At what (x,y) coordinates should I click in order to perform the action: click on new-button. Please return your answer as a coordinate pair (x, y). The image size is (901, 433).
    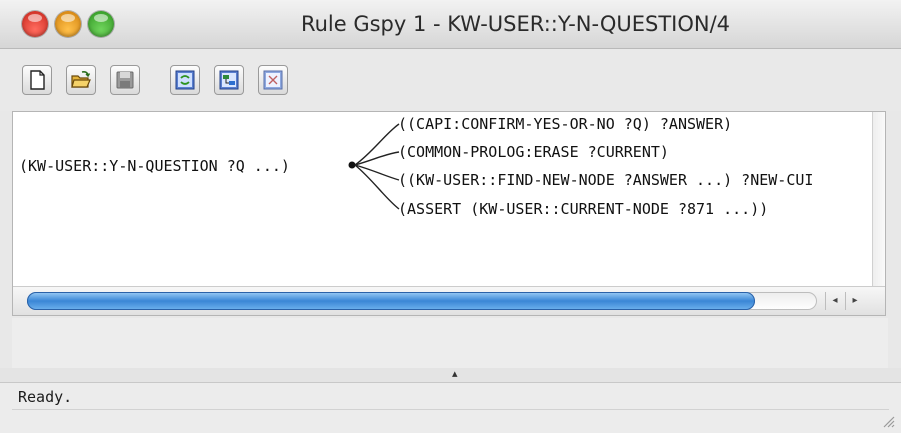
    Looking at the image, I should click on (37, 80).